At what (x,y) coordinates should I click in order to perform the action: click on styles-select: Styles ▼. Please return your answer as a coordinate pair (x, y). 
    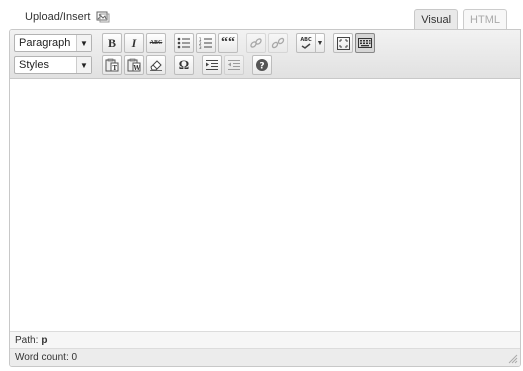
    Looking at the image, I should click on (53, 65).